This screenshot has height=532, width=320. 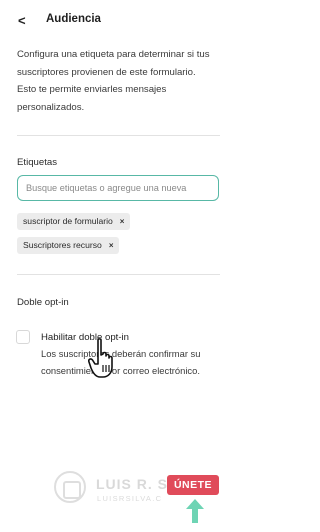 I want to click on double-optin-checkbox, so click(x=23, y=337).